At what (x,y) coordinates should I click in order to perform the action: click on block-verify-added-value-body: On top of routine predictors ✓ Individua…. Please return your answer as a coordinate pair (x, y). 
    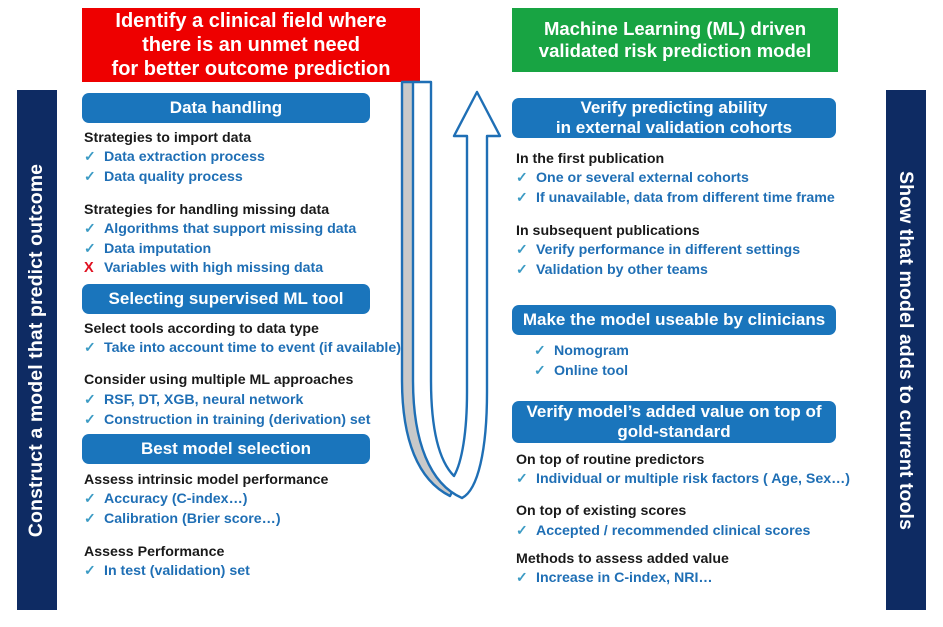
    Looking at the image, I should click on (686, 521).